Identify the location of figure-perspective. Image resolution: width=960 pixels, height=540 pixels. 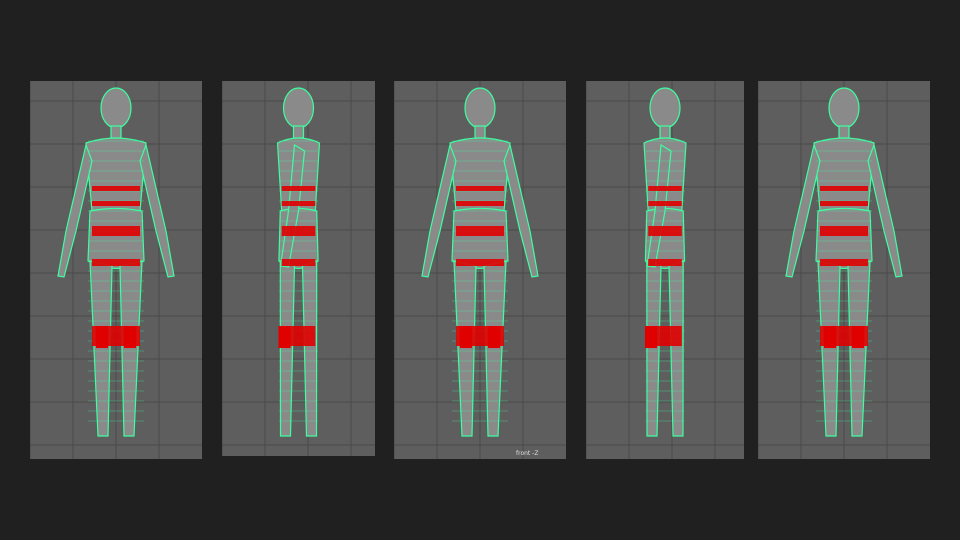
(844, 270).